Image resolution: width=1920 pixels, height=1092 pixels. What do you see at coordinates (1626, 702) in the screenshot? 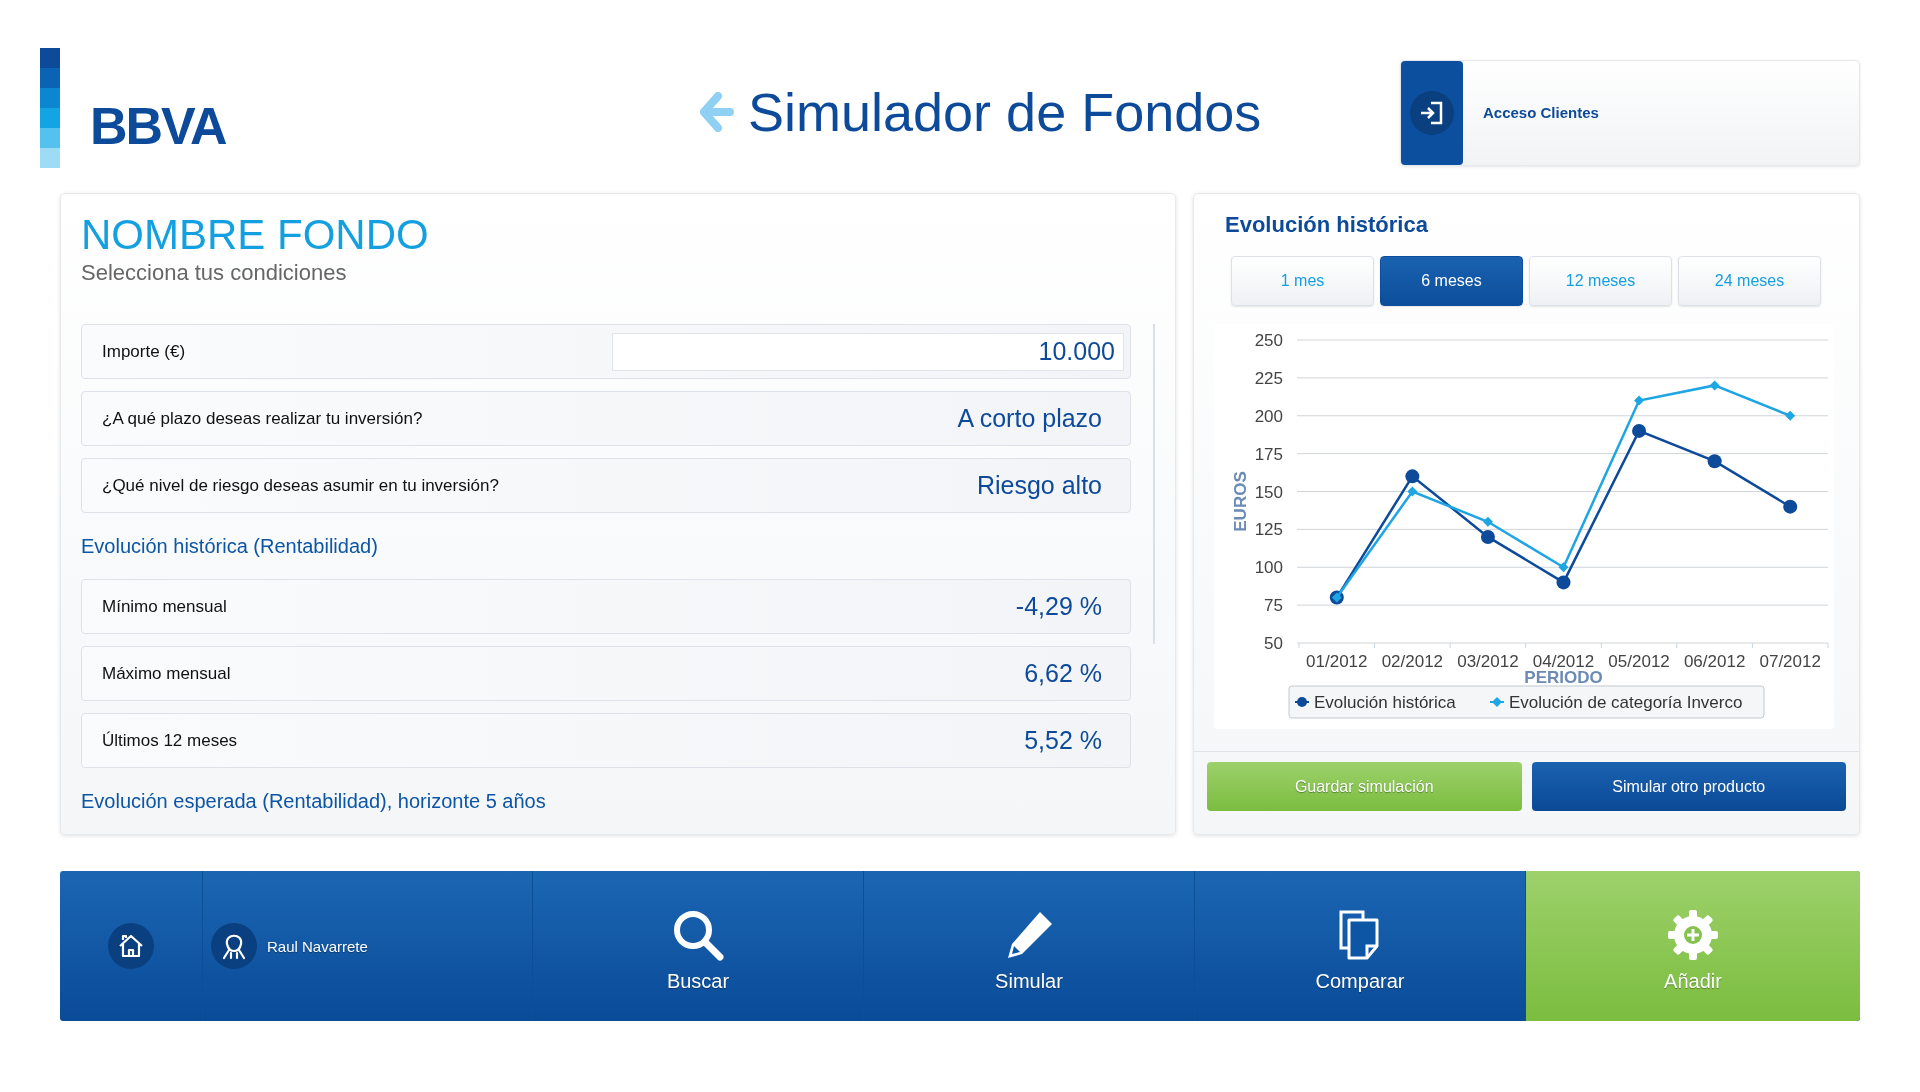
I see `legend-label: Evolución de categoría Inverco` at bounding box center [1626, 702].